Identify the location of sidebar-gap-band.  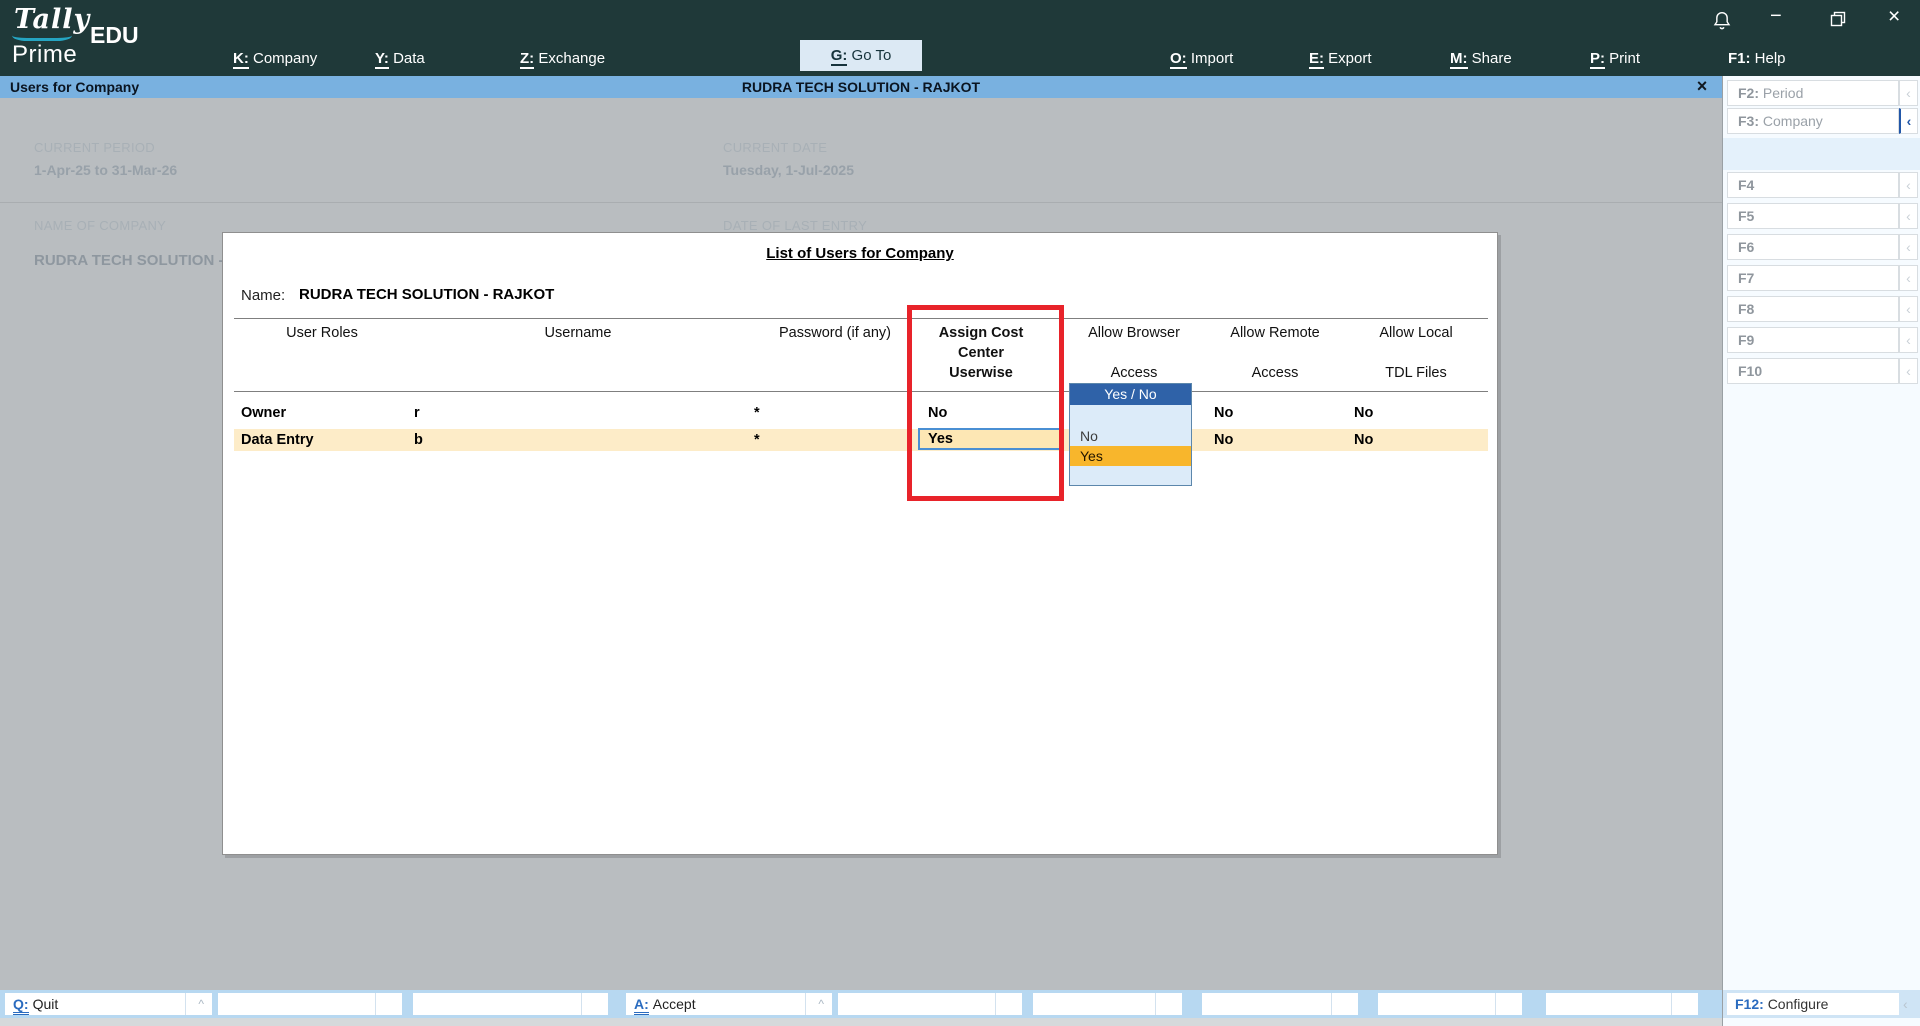
(1821, 154).